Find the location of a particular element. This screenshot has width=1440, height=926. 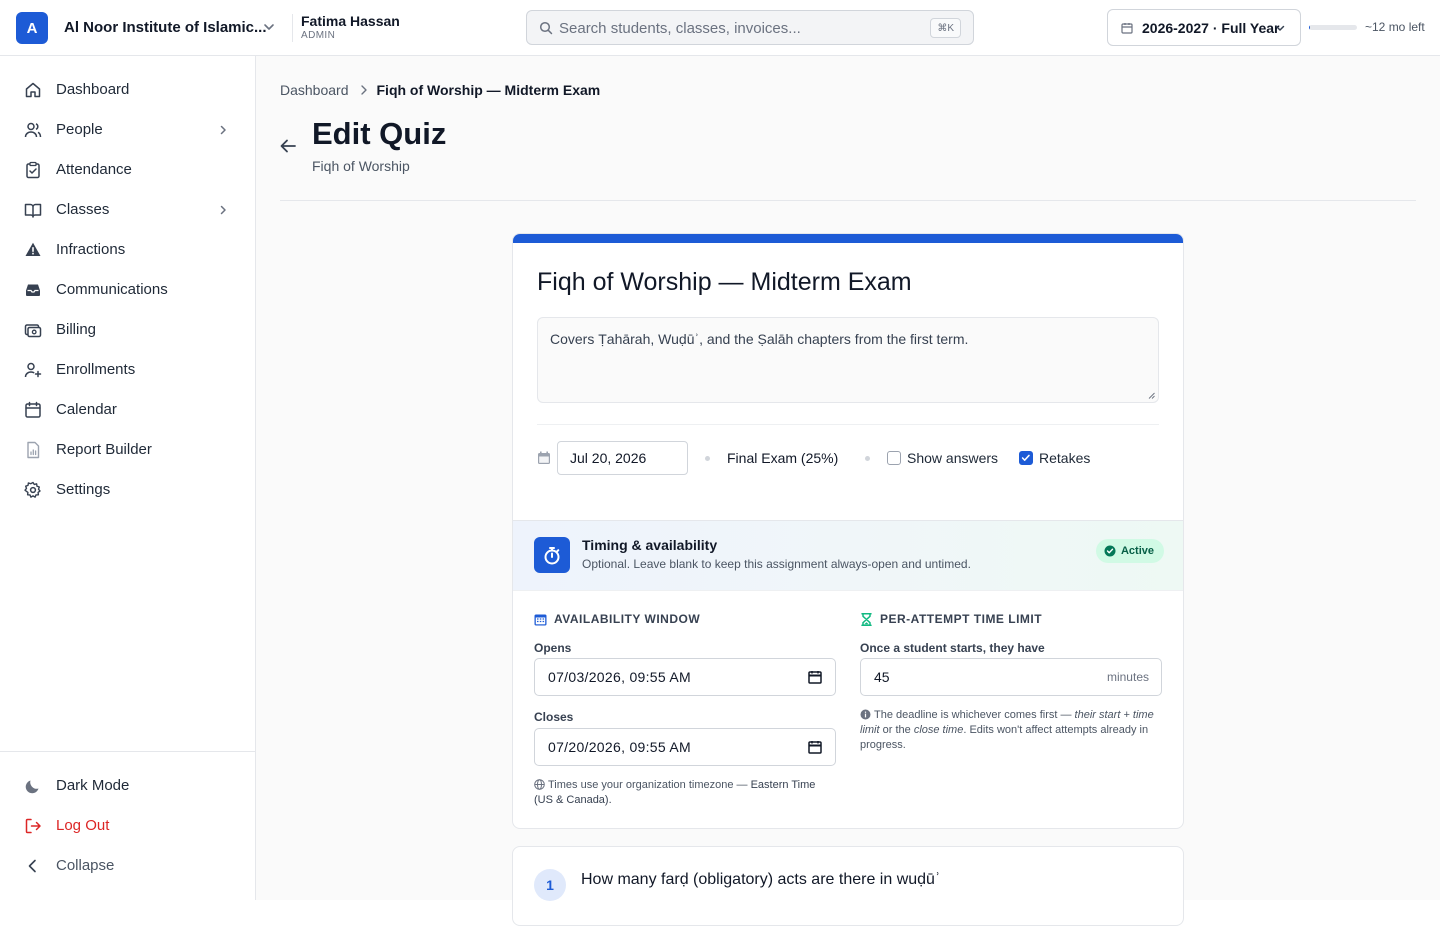

sidebar-item-enrollments: Enrollments is located at coordinates (127, 370).